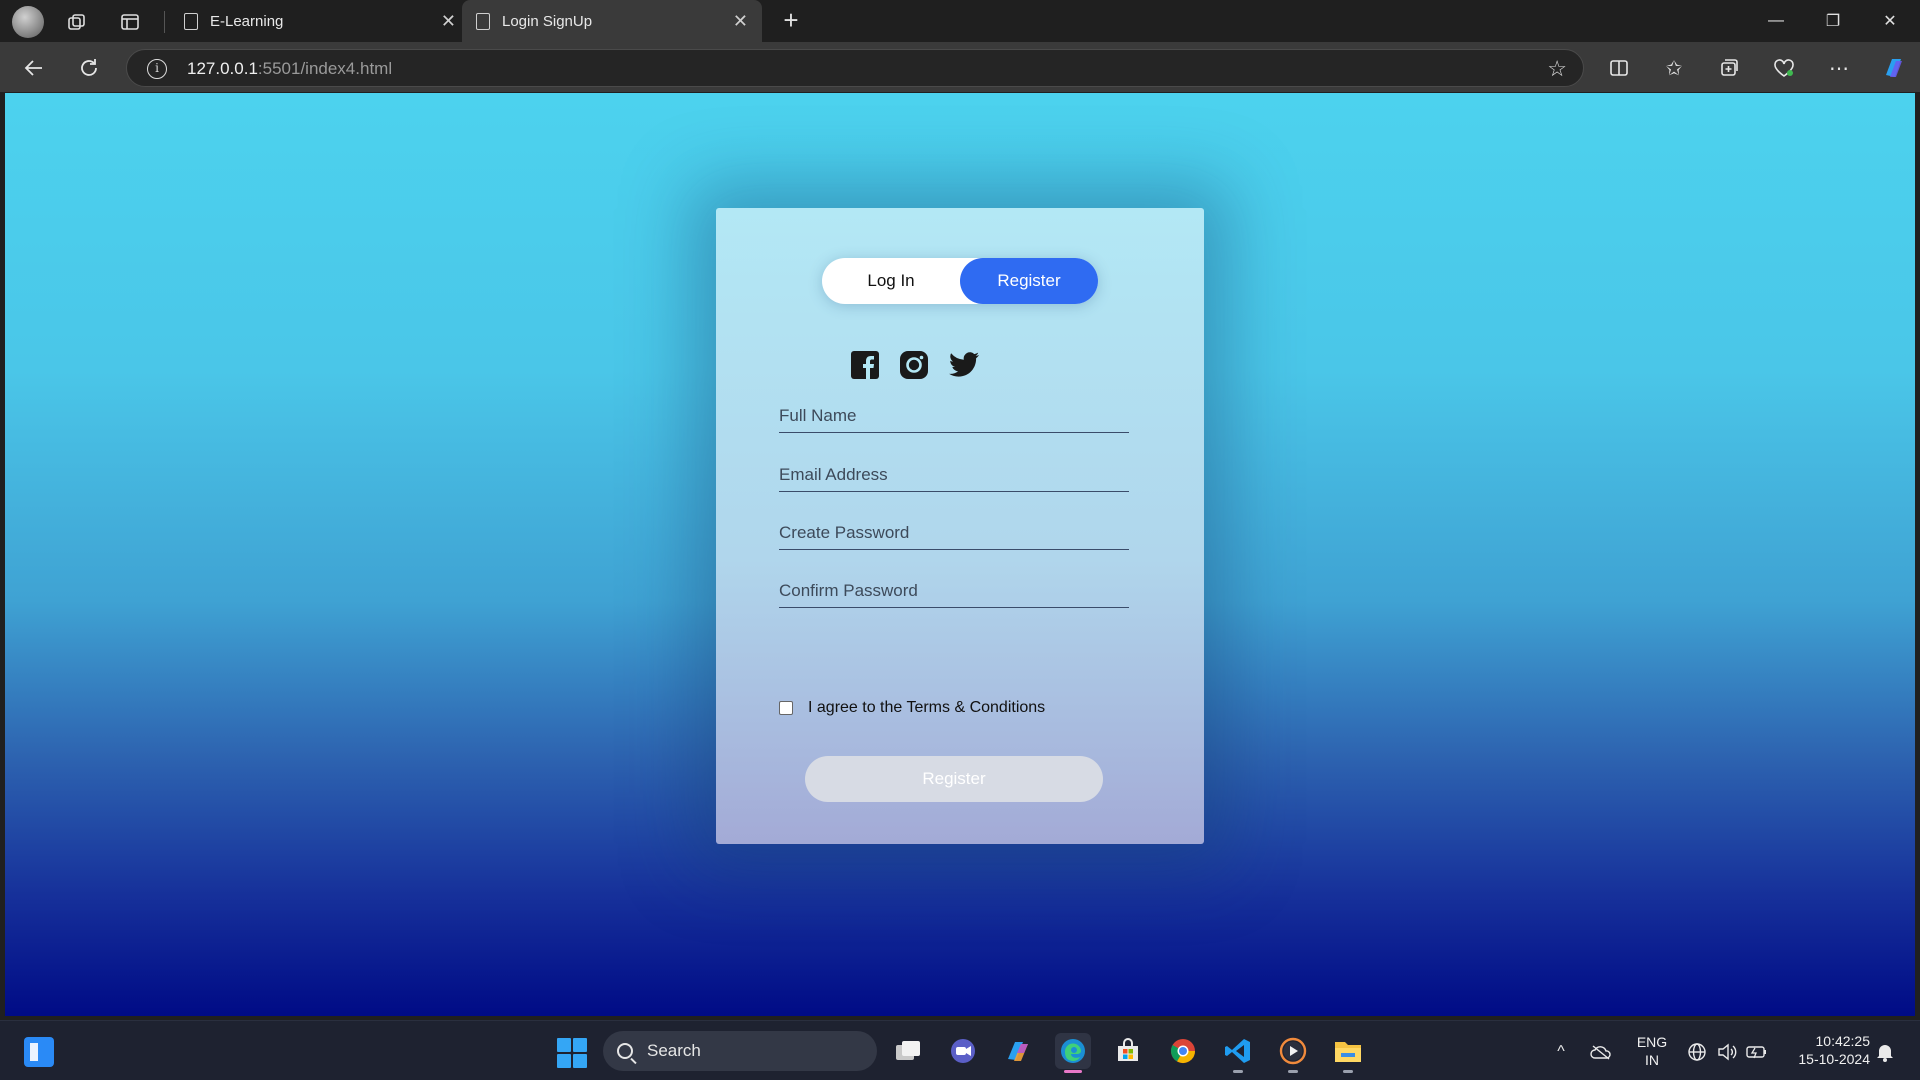  What do you see at coordinates (865, 365) in the screenshot?
I see `facebook-icon` at bounding box center [865, 365].